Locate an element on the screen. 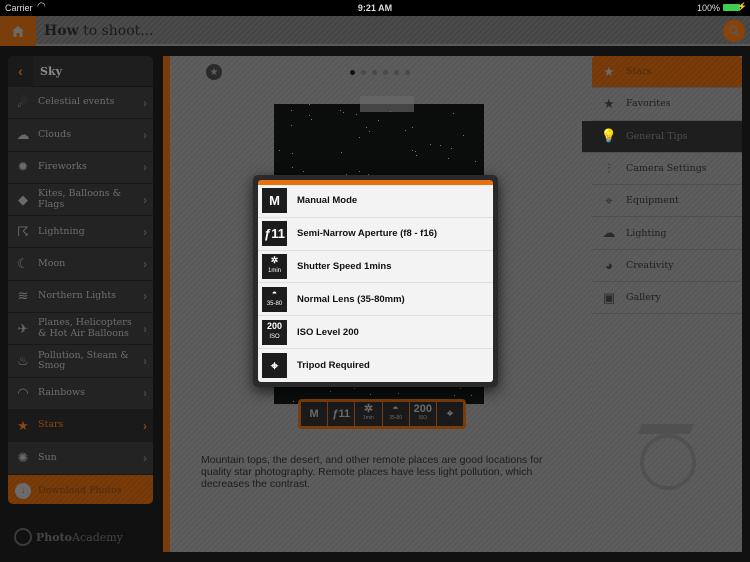 Image resolution: width=750 pixels, height=562 pixels. search-button is located at coordinates (734, 31).